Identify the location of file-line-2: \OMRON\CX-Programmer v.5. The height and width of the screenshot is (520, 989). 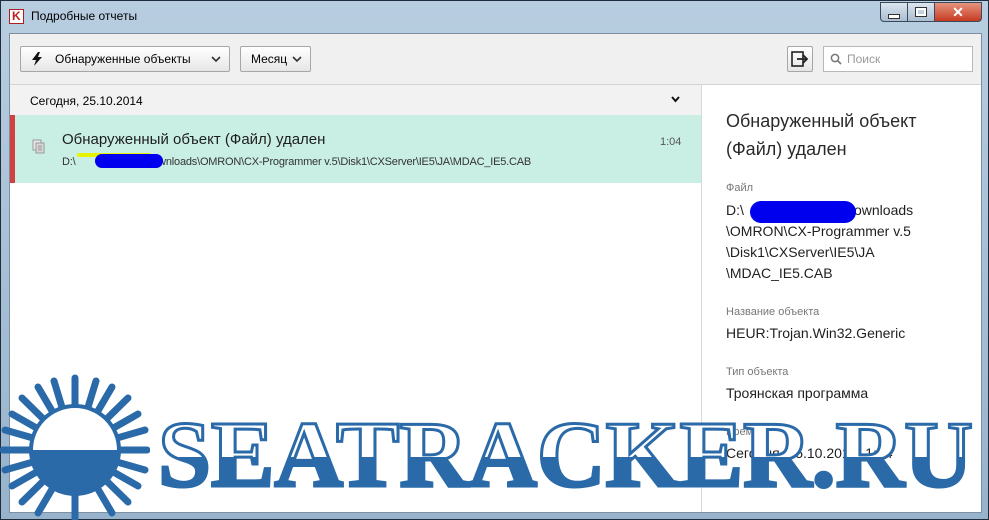
(818, 231).